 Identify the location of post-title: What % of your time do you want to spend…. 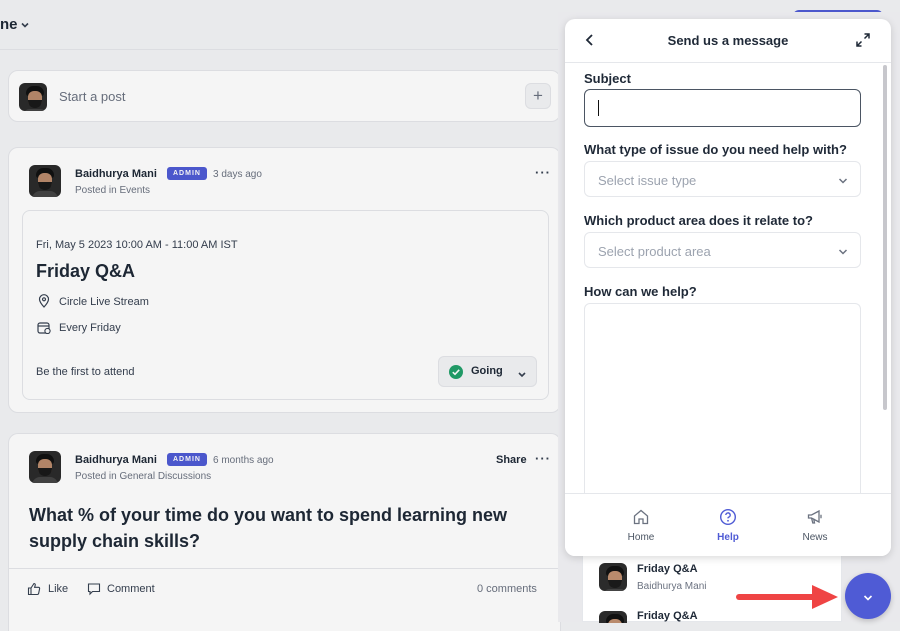
(289, 528).